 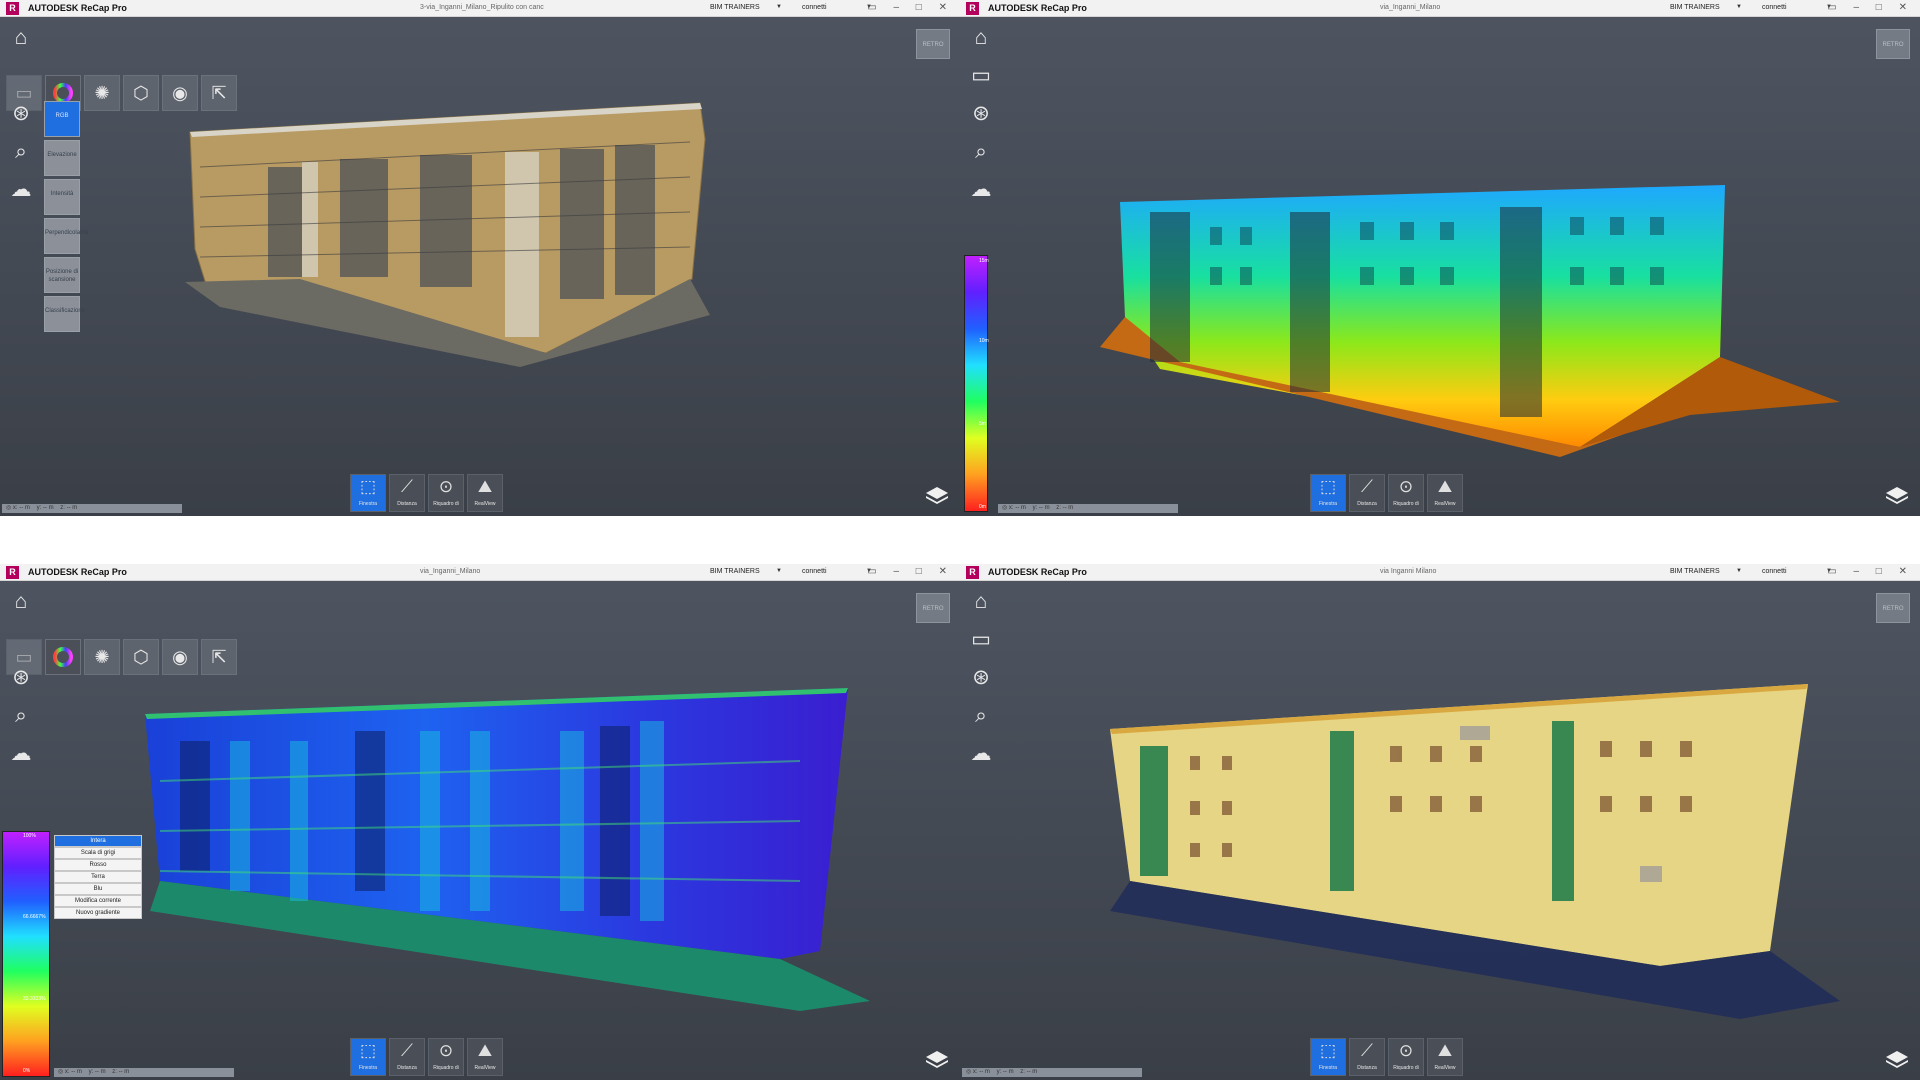 I want to click on color-mode-classification: Classificazione, so click(x=64, y=314).